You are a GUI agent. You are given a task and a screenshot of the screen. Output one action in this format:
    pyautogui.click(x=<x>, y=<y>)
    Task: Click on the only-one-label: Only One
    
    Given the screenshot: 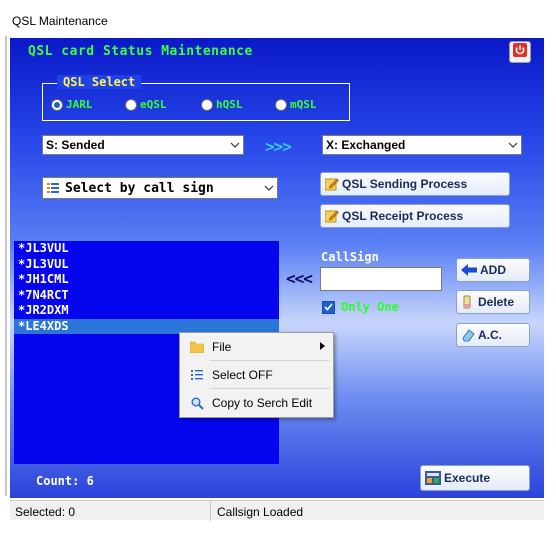 What is the action you would take?
    pyautogui.click(x=370, y=307)
    